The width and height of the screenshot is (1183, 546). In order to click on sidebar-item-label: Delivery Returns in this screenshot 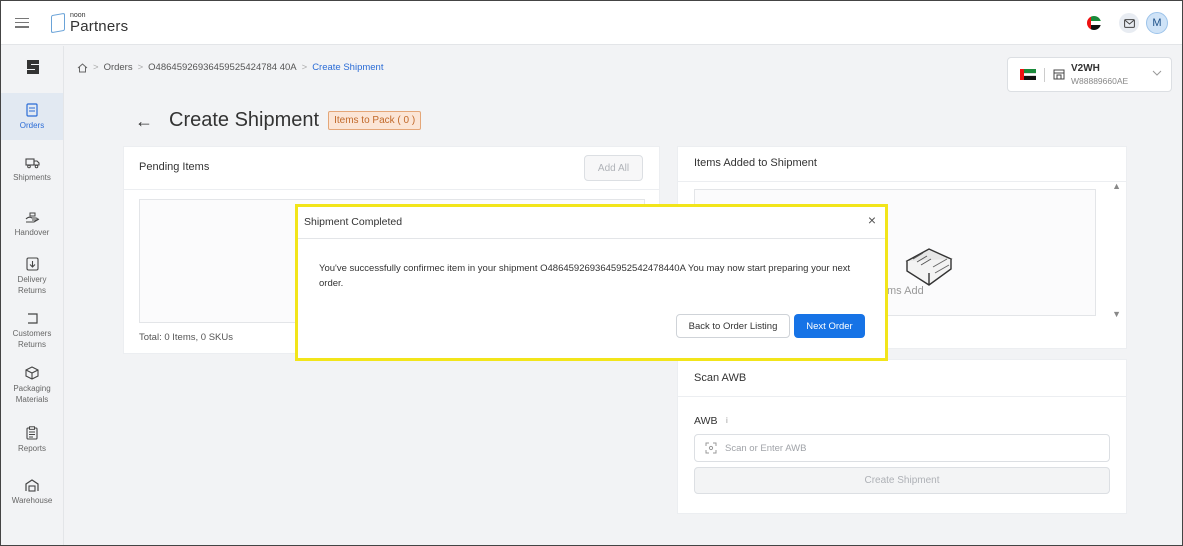, I will do `click(32, 285)`.